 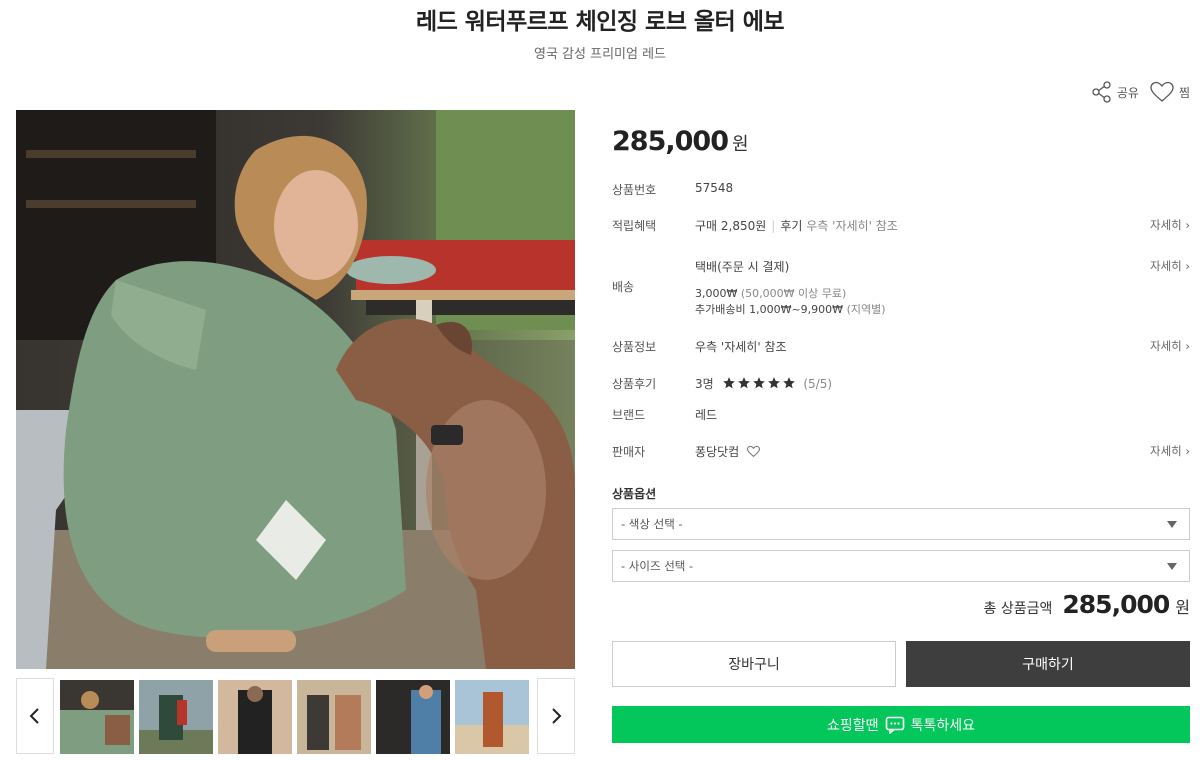 I want to click on brand-label: 브랜드, so click(x=629, y=415).